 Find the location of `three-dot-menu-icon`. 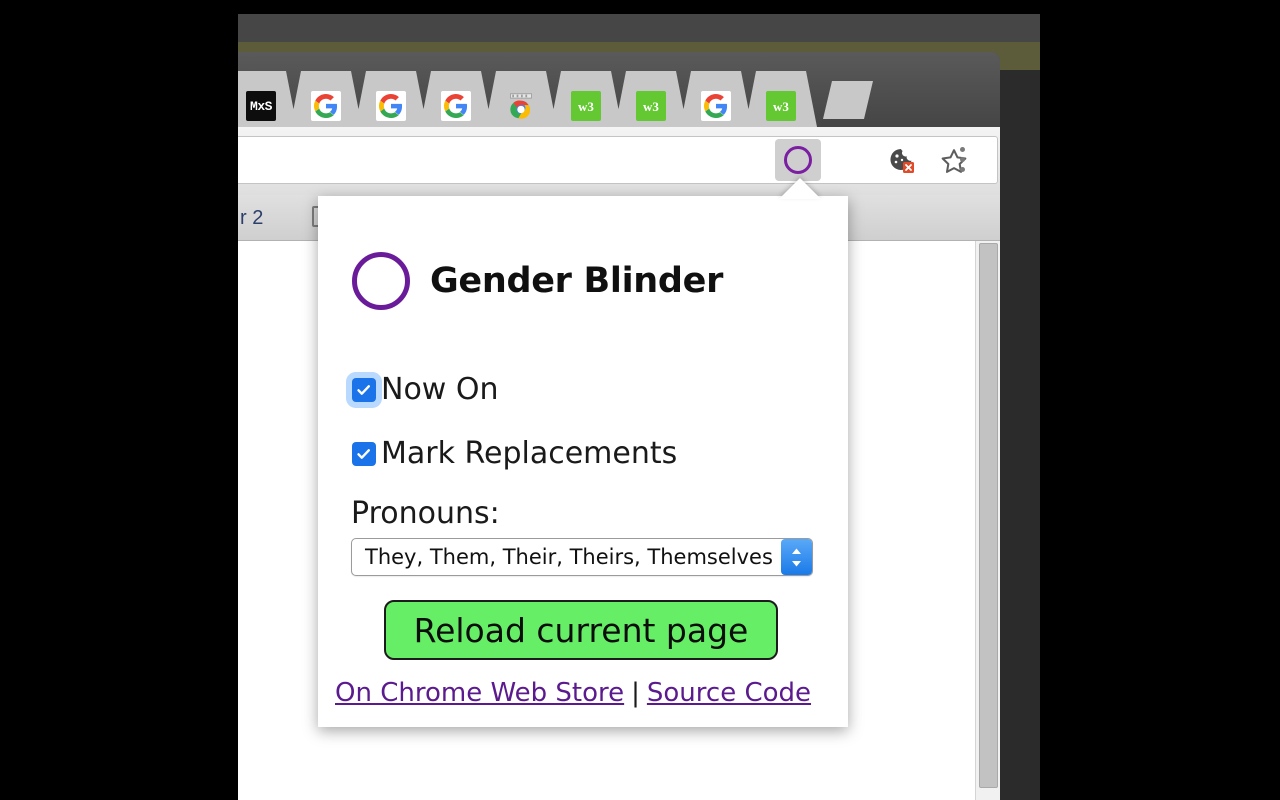

three-dot-menu-icon is located at coordinates (963, 159).